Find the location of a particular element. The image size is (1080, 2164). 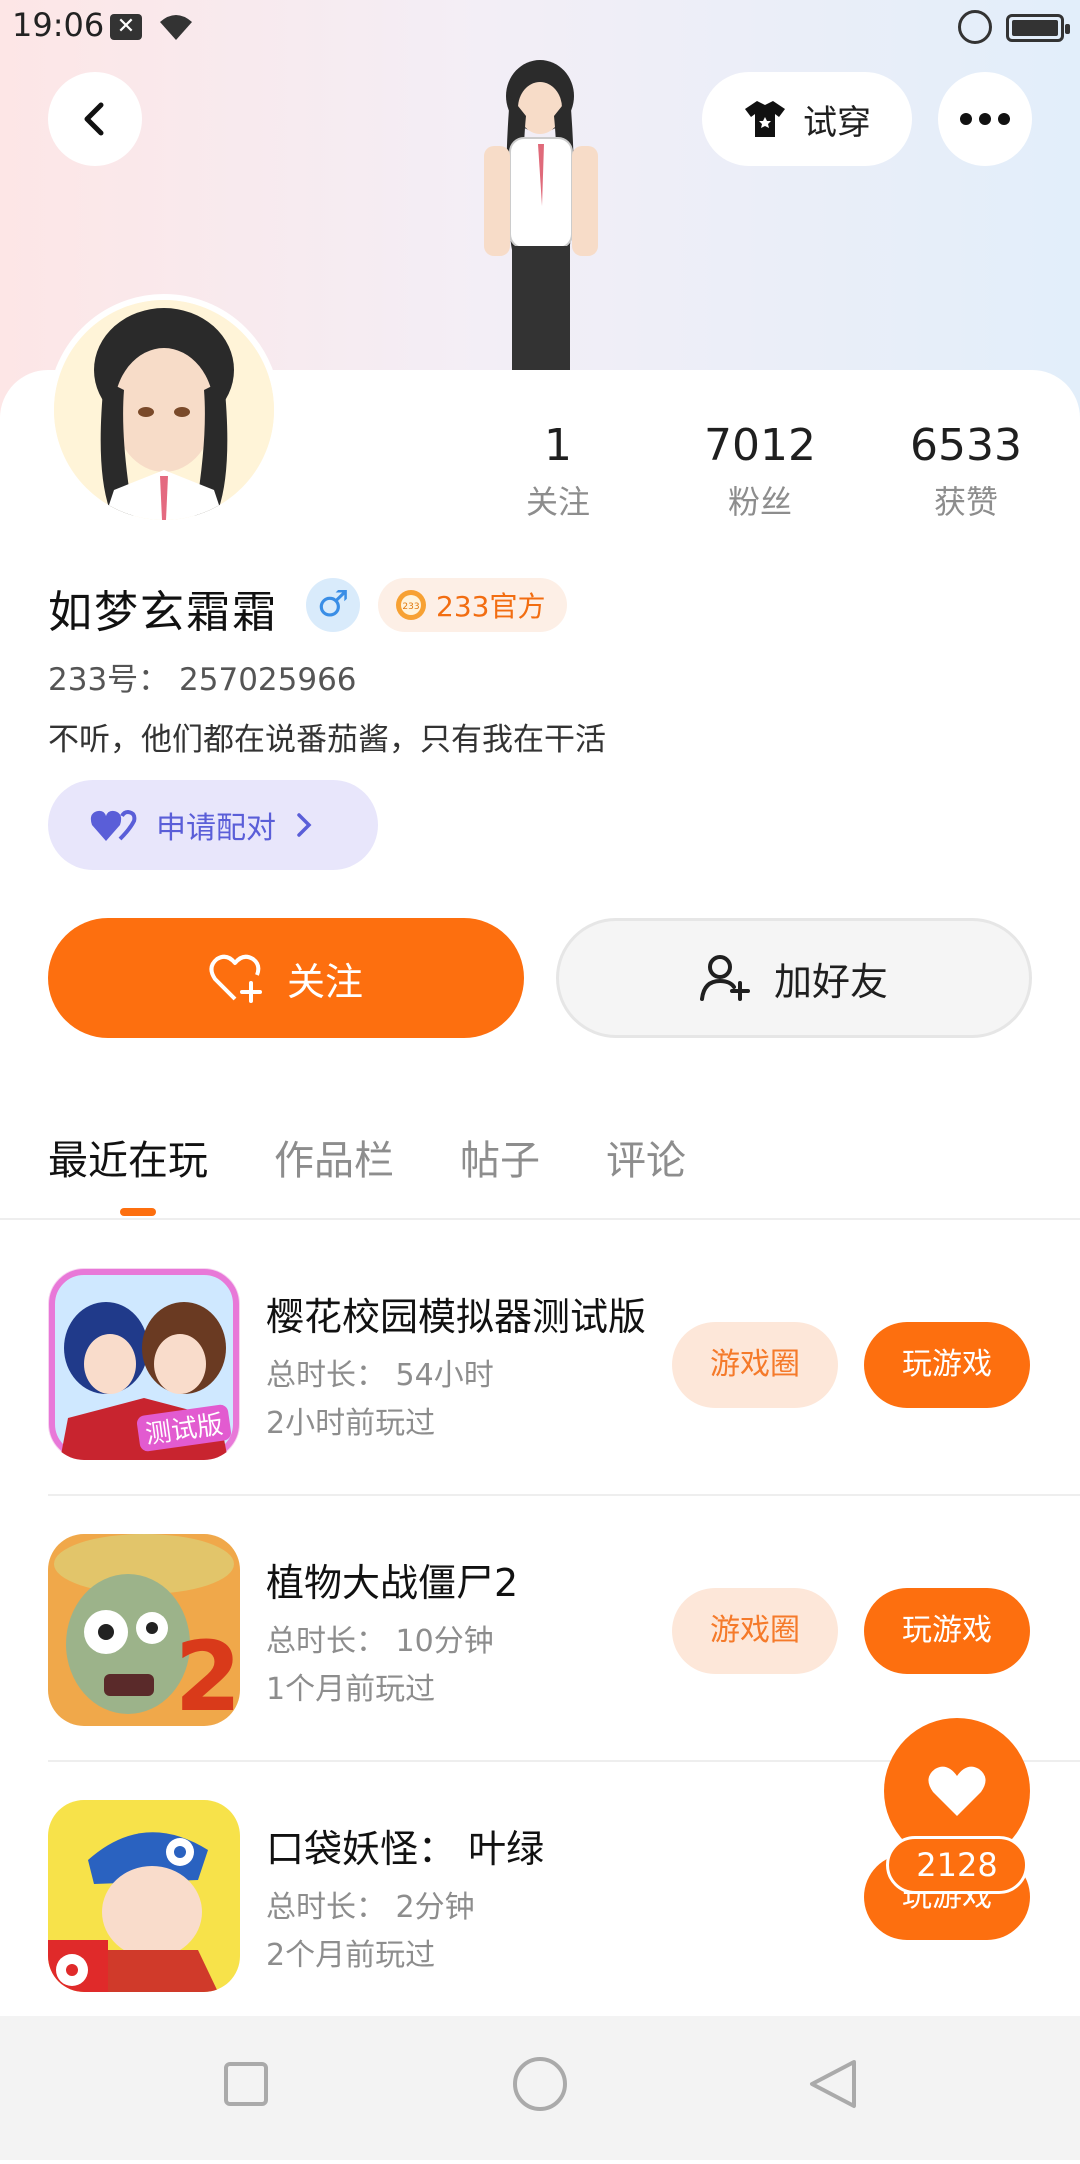

recent-apps-icon is located at coordinates (246, 2084).